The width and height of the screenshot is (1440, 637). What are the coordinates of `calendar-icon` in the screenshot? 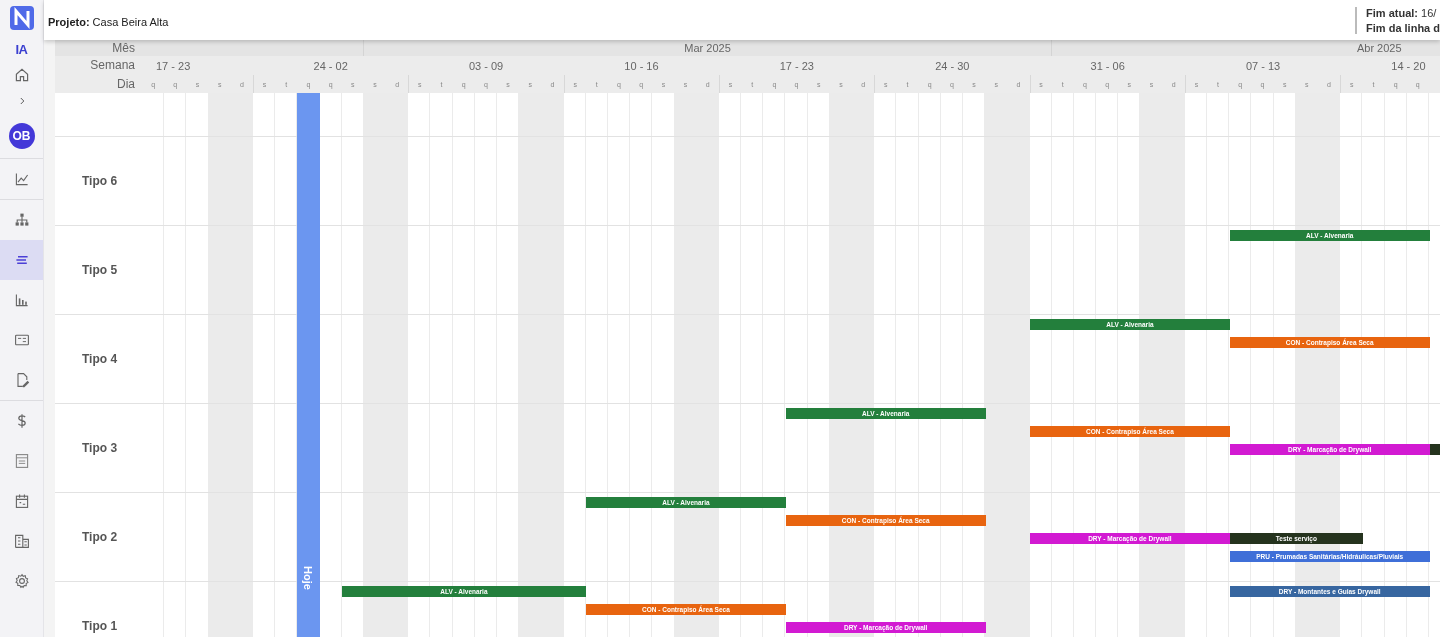 It's located at (21, 501).